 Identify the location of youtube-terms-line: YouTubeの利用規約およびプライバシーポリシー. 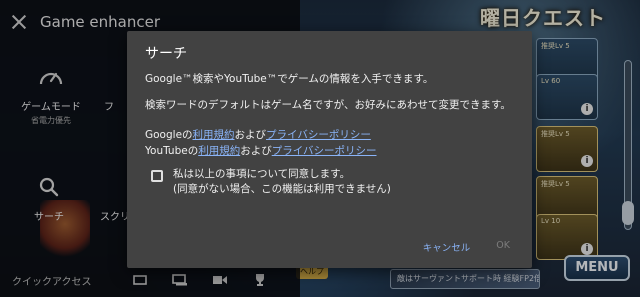
(329, 151).